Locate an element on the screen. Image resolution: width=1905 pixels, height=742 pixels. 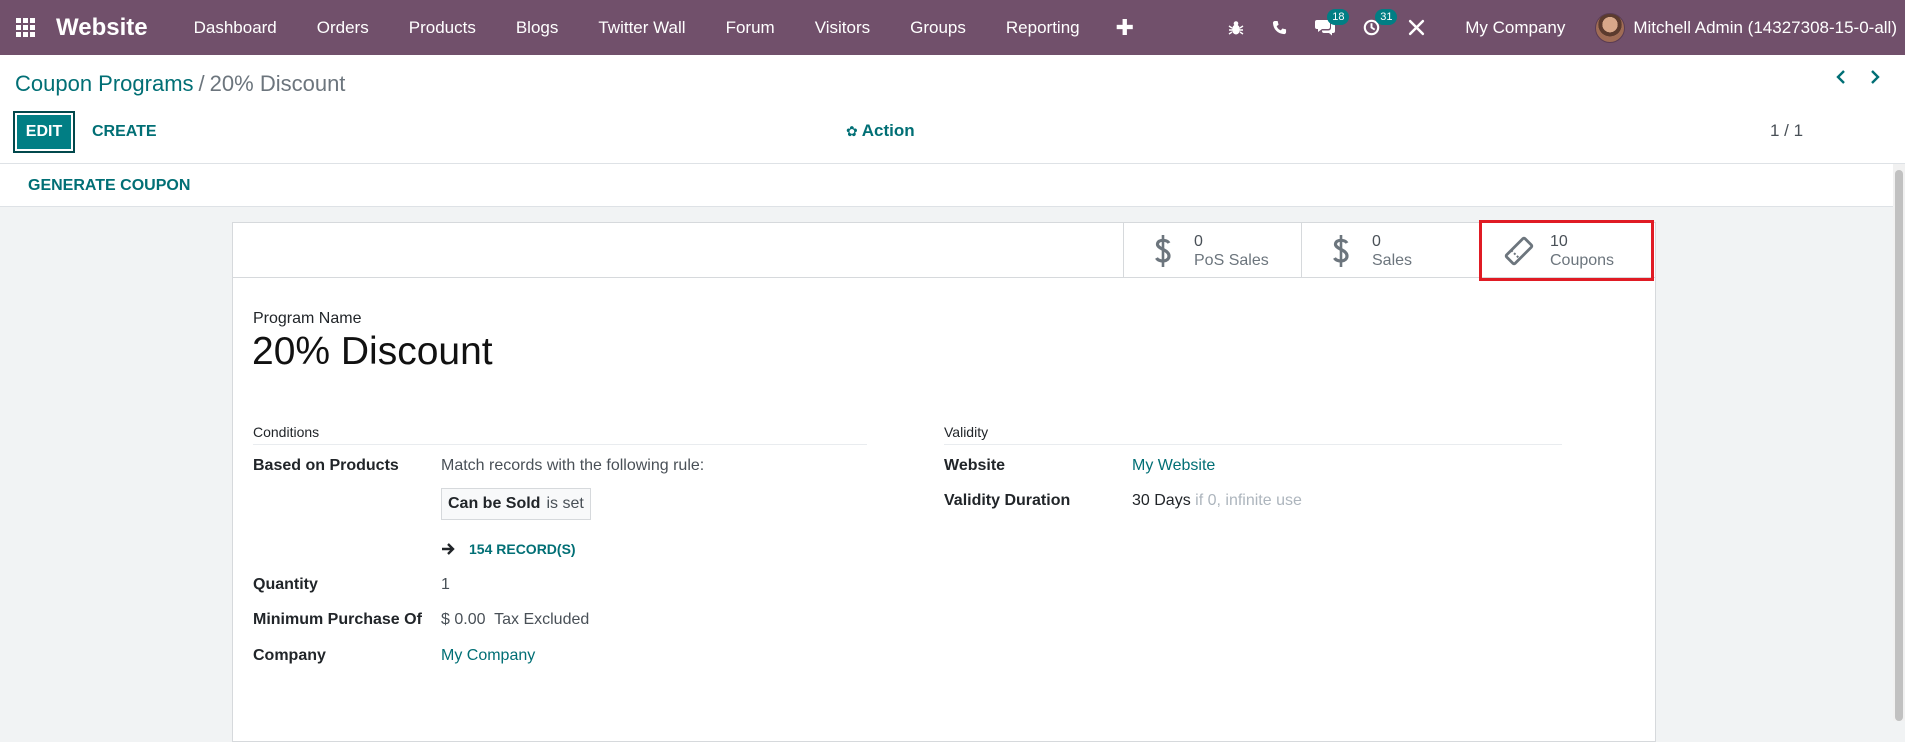
smart-button-box: 0 PoS Sales 0 Sales 10 Coupons is located at coordinates (944, 250).